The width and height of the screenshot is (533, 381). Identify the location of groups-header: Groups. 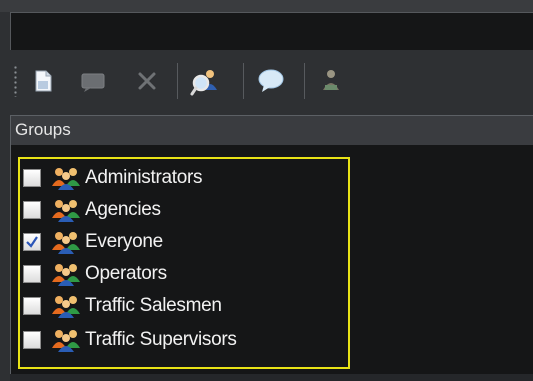
(271, 130).